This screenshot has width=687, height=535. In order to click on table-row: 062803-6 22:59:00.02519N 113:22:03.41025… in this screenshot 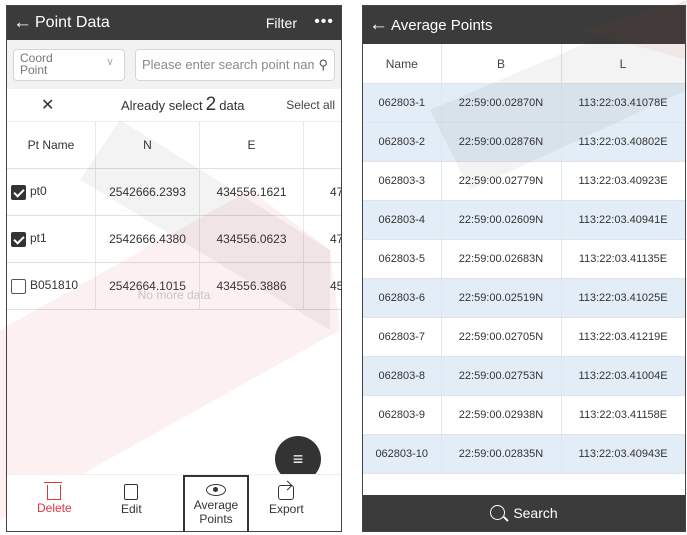, I will do `click(524, 298)`.